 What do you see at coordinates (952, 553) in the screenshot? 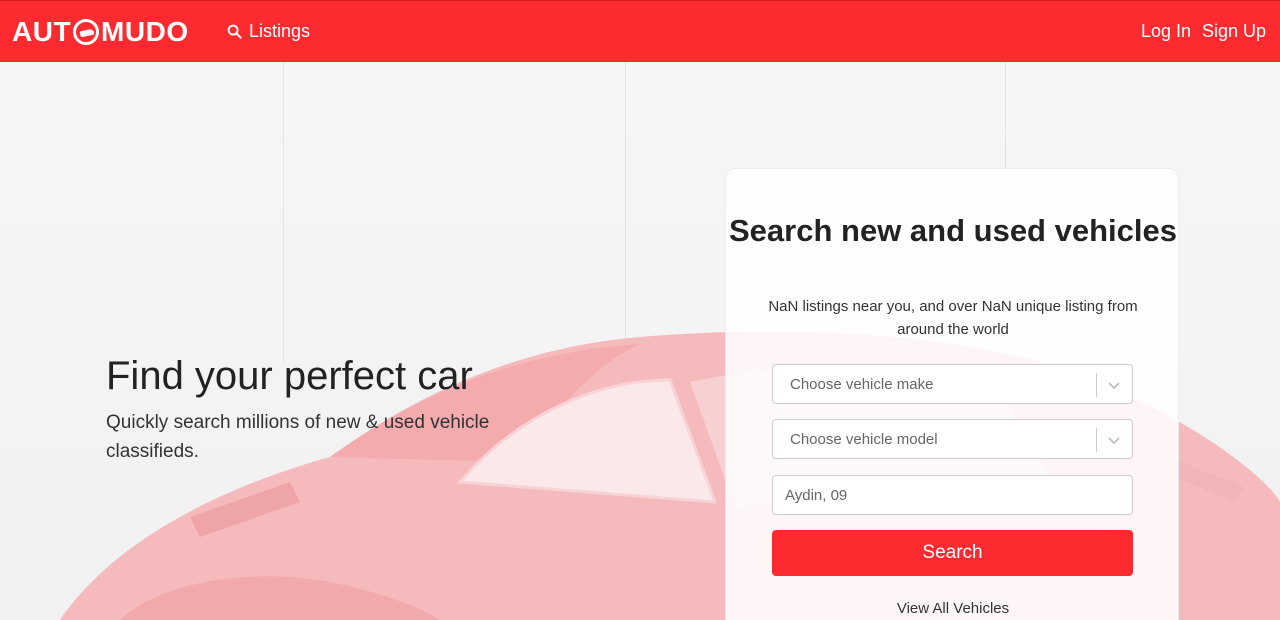
I see `search-button: Search` at bounding box center [952, 553].